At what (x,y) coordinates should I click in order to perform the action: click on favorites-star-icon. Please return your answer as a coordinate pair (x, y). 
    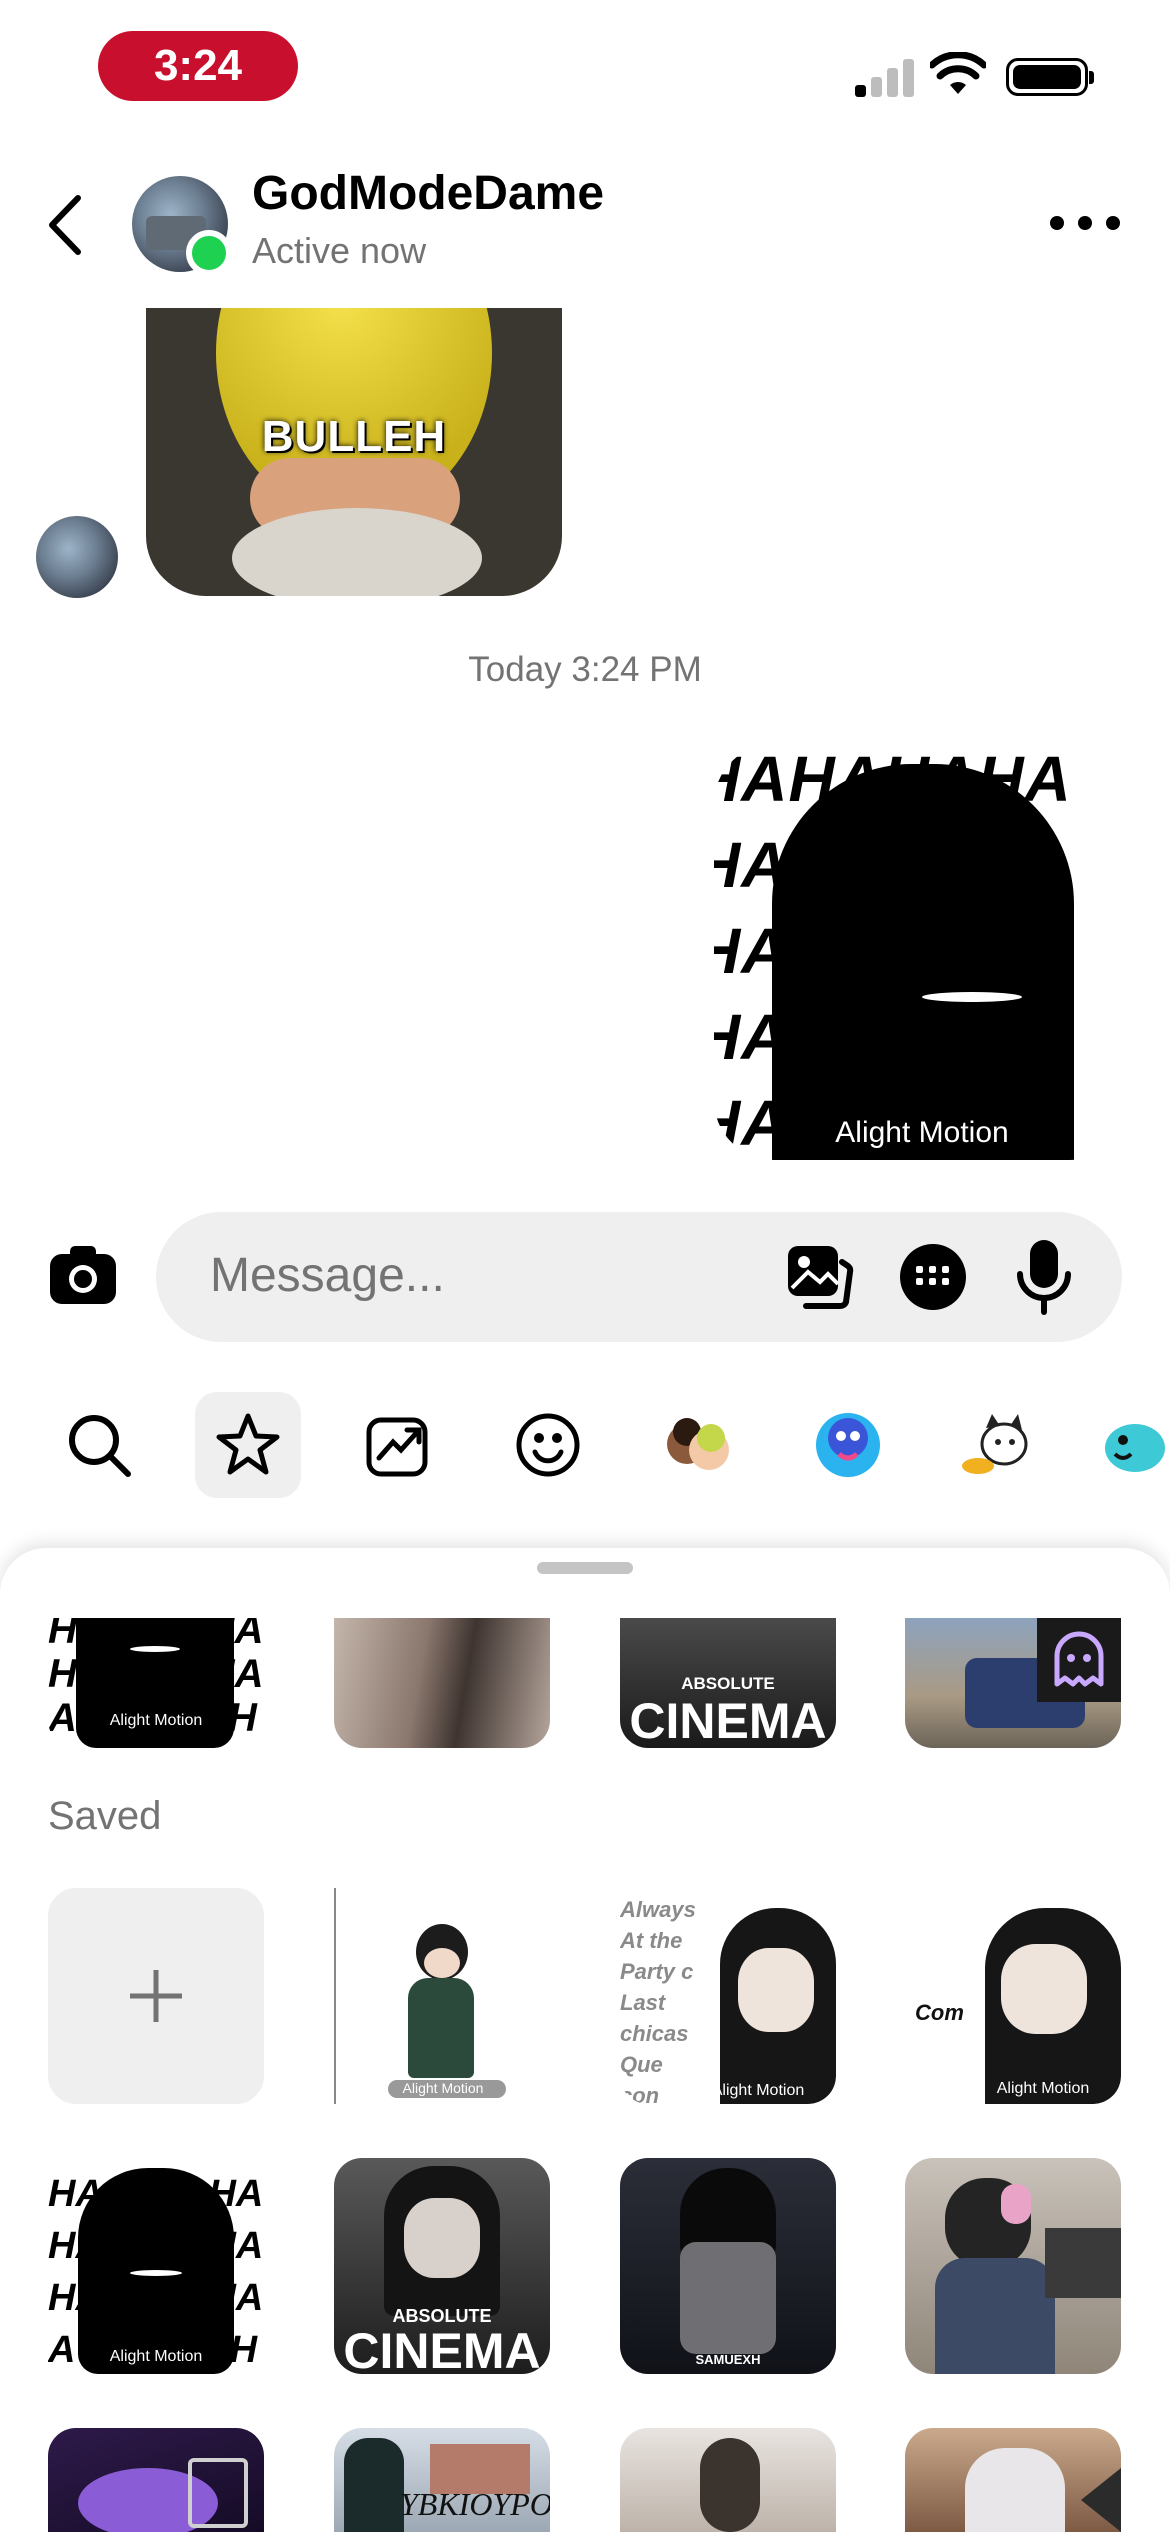
    Looking at the image, I should click on (248, 1445).